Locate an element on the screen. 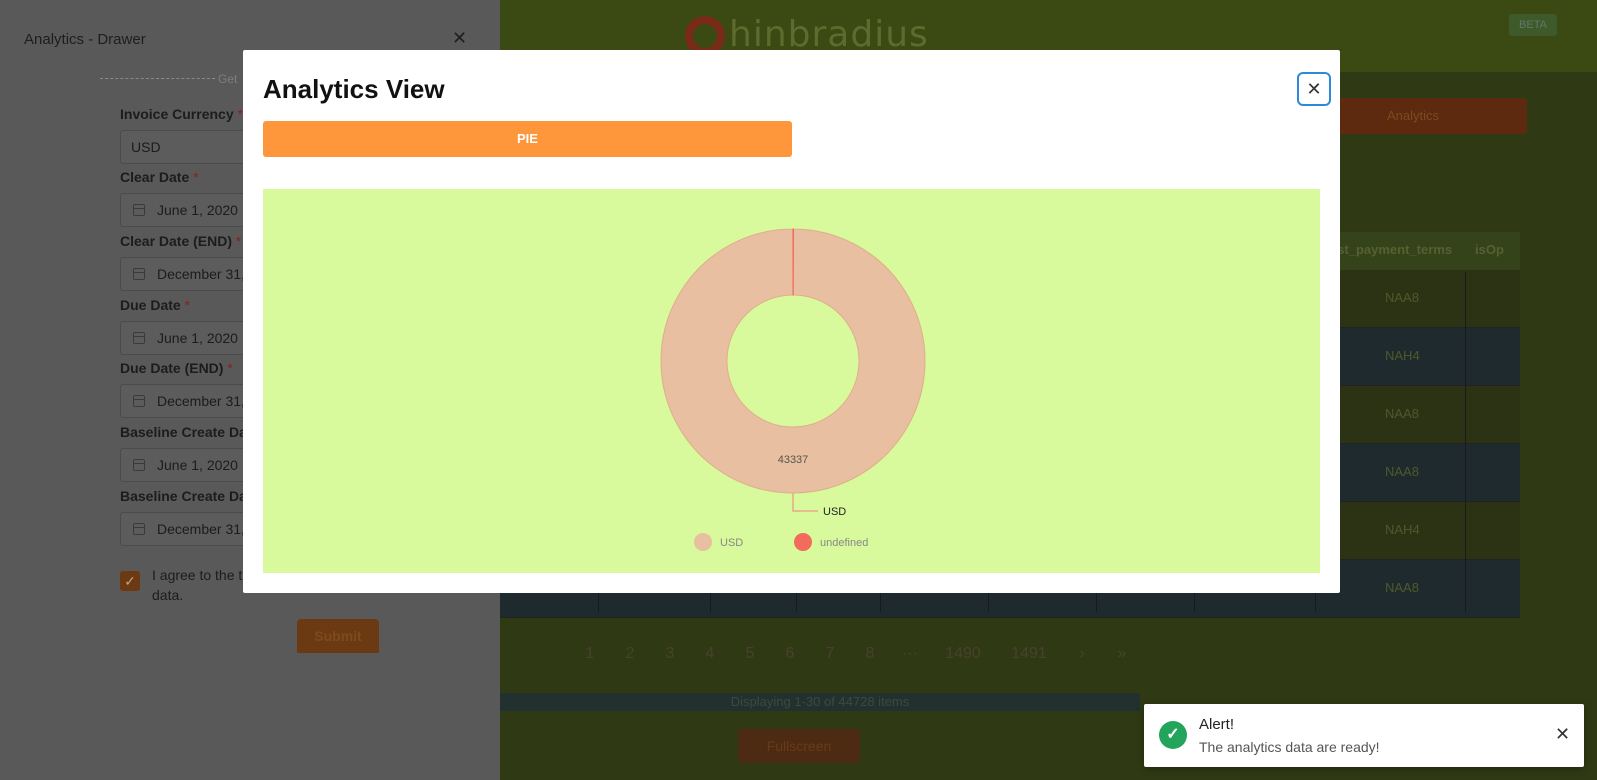  check-circle-icon: ✓ is located at coordinates (1173, 735).